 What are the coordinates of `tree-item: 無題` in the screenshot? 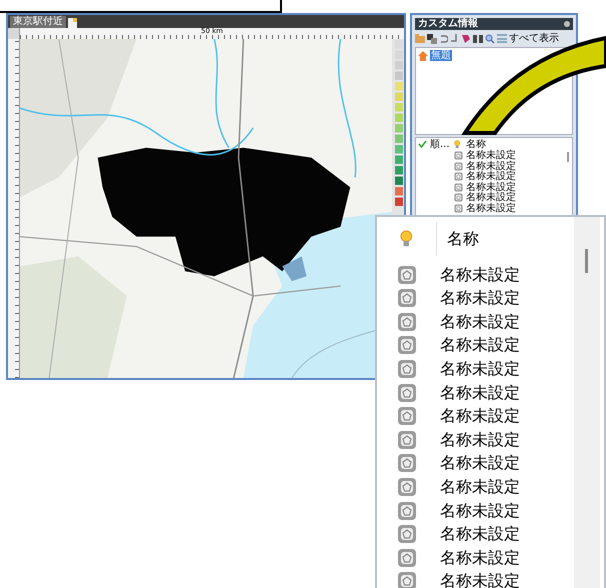 It's located at (441, 55).